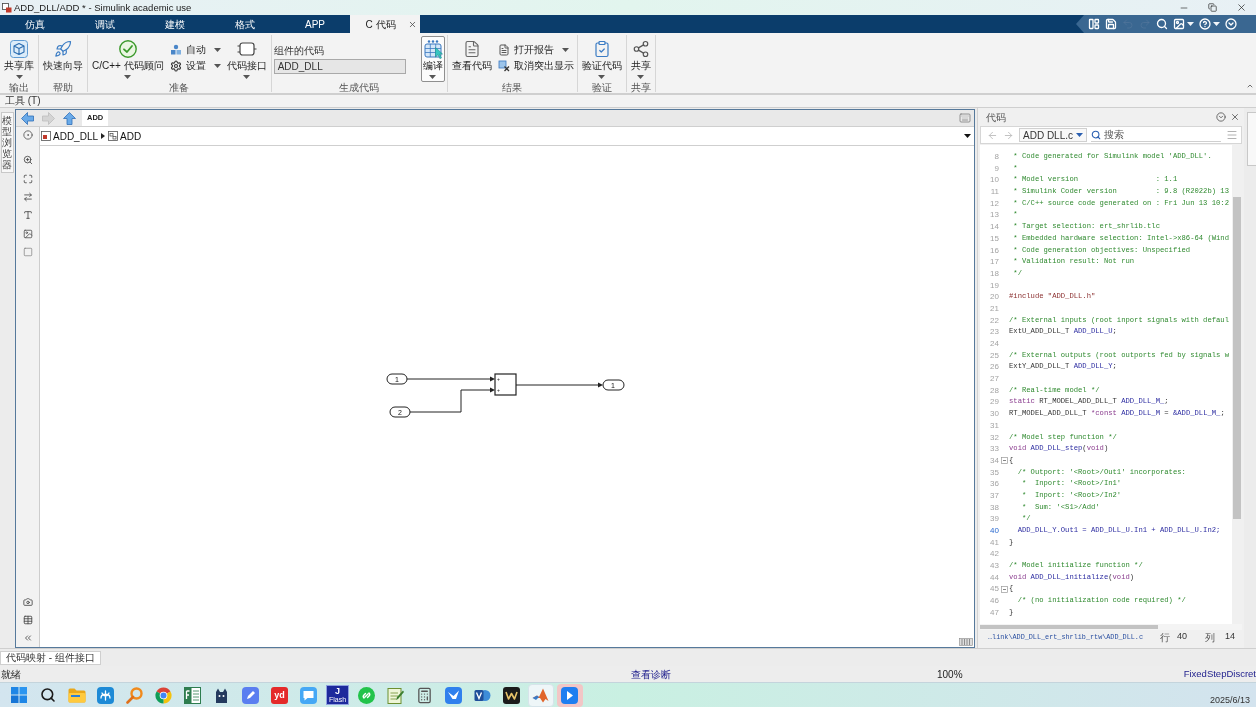  I want to click on square-icon, so click(27, 252).